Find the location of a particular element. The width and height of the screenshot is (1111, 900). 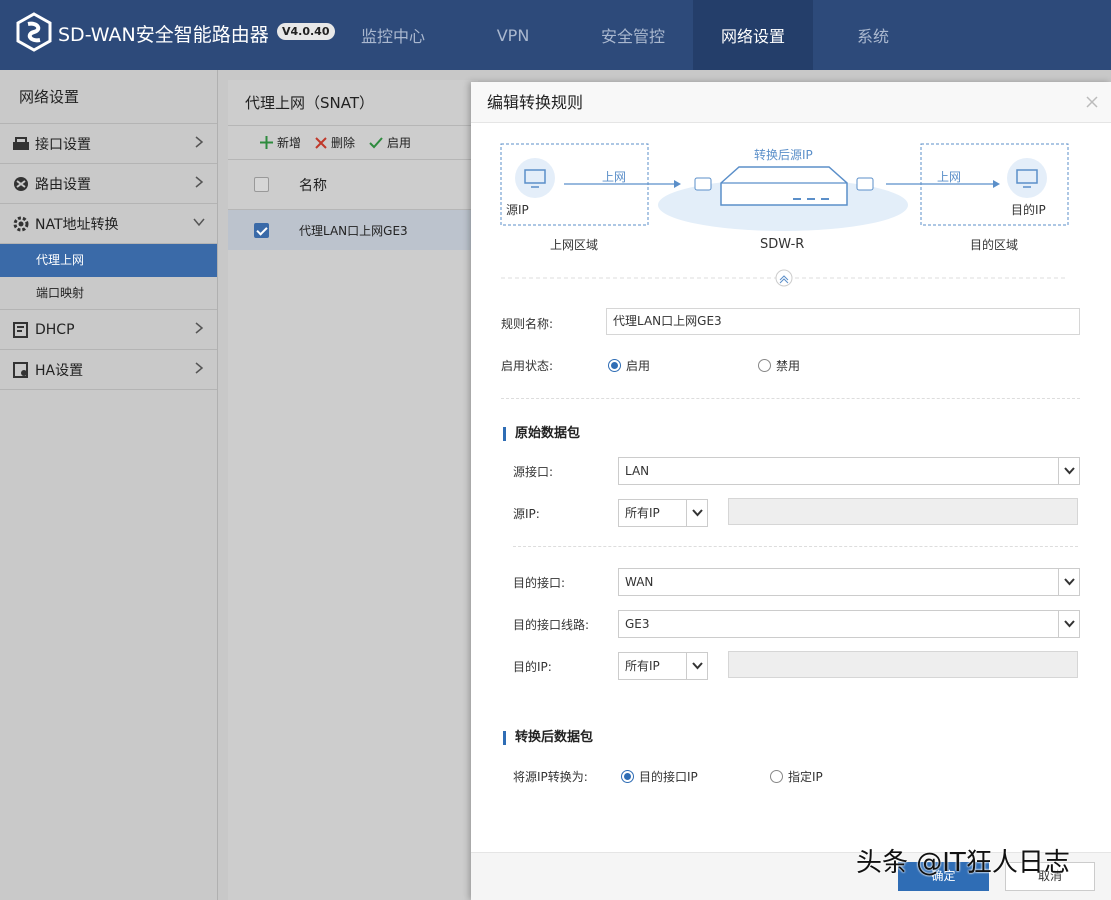

diagram-dst-zone: 目的区域 is located at coordinates (994, 245).